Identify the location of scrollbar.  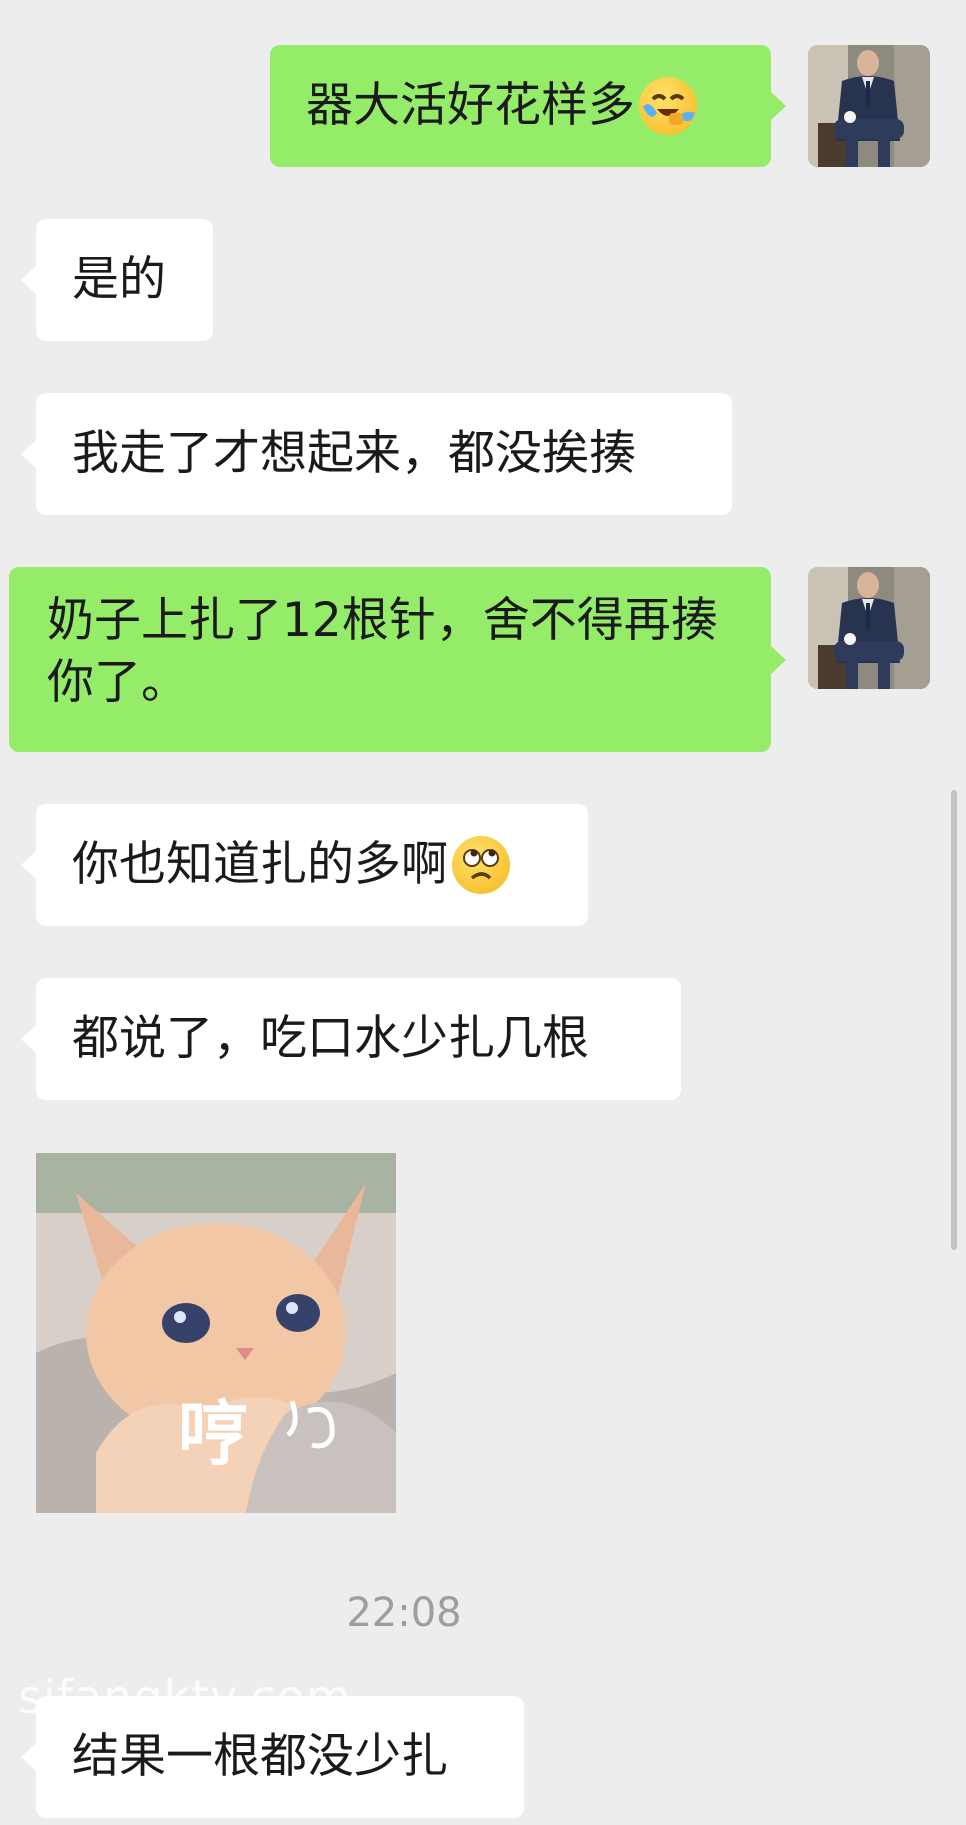
(954, 1020).